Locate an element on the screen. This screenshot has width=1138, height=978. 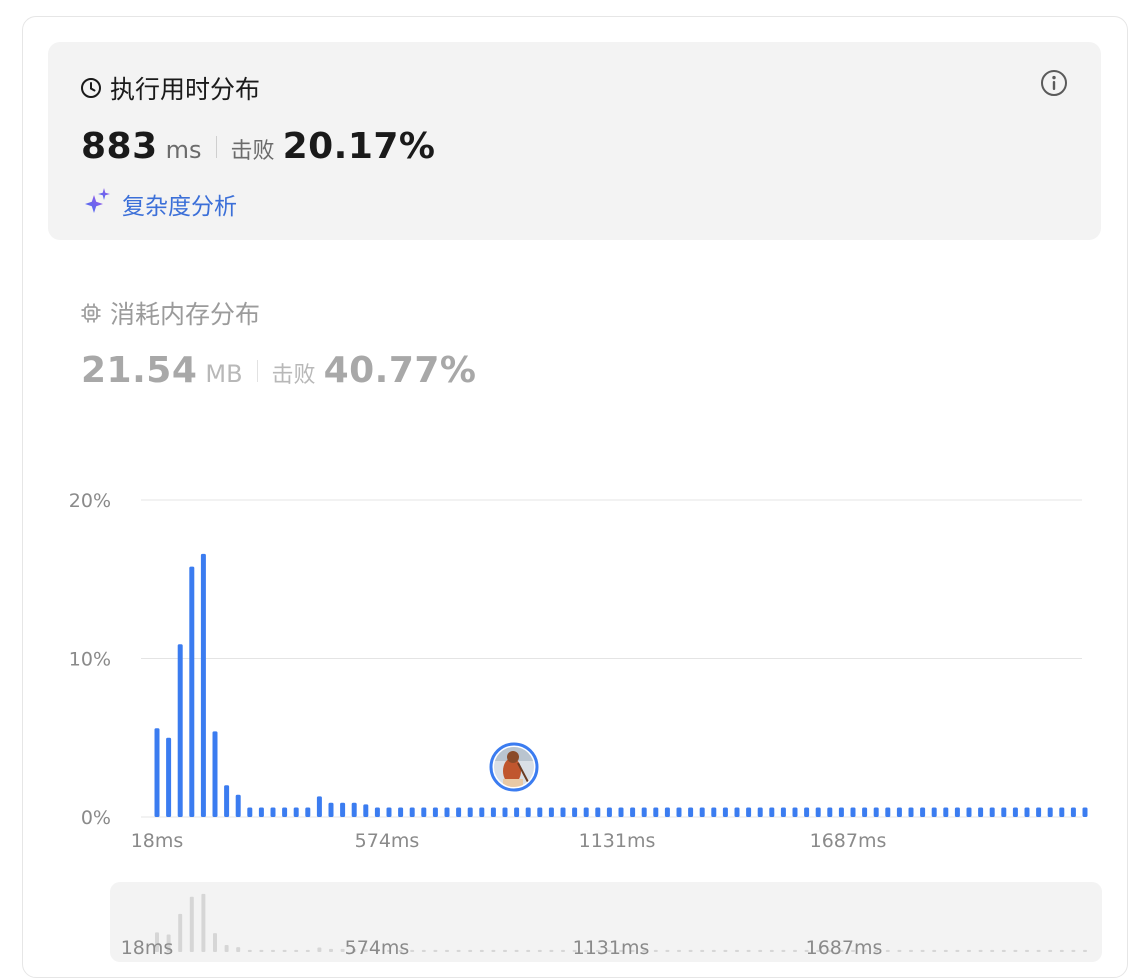
overview-chart: 18ms 574ms 1131ms 1687ms is located at coordinates (606, 922).